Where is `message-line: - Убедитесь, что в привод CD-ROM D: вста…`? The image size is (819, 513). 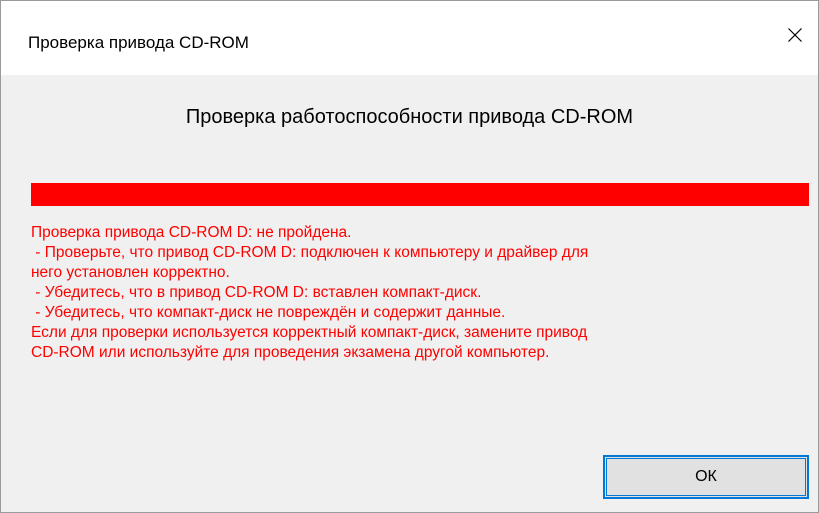 message-line: - Убедитесь, что в привод CD-ROM D: вста… is located at coordinates (256, 292).